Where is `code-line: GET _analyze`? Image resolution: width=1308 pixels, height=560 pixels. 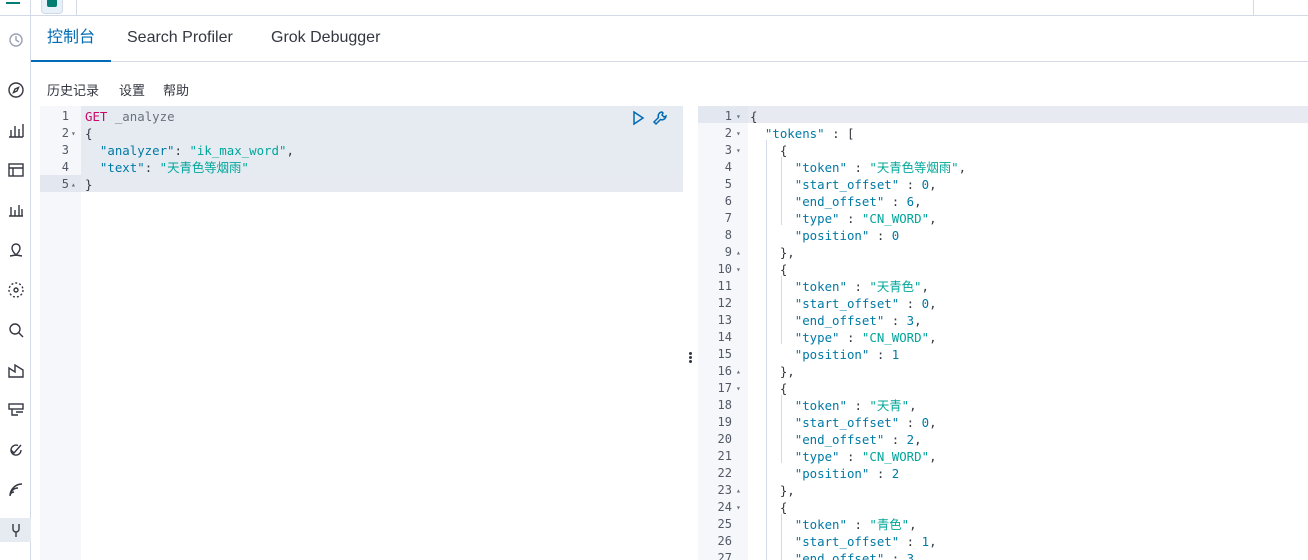 code-line: GET _analyze is located at coordinates (130, 116).